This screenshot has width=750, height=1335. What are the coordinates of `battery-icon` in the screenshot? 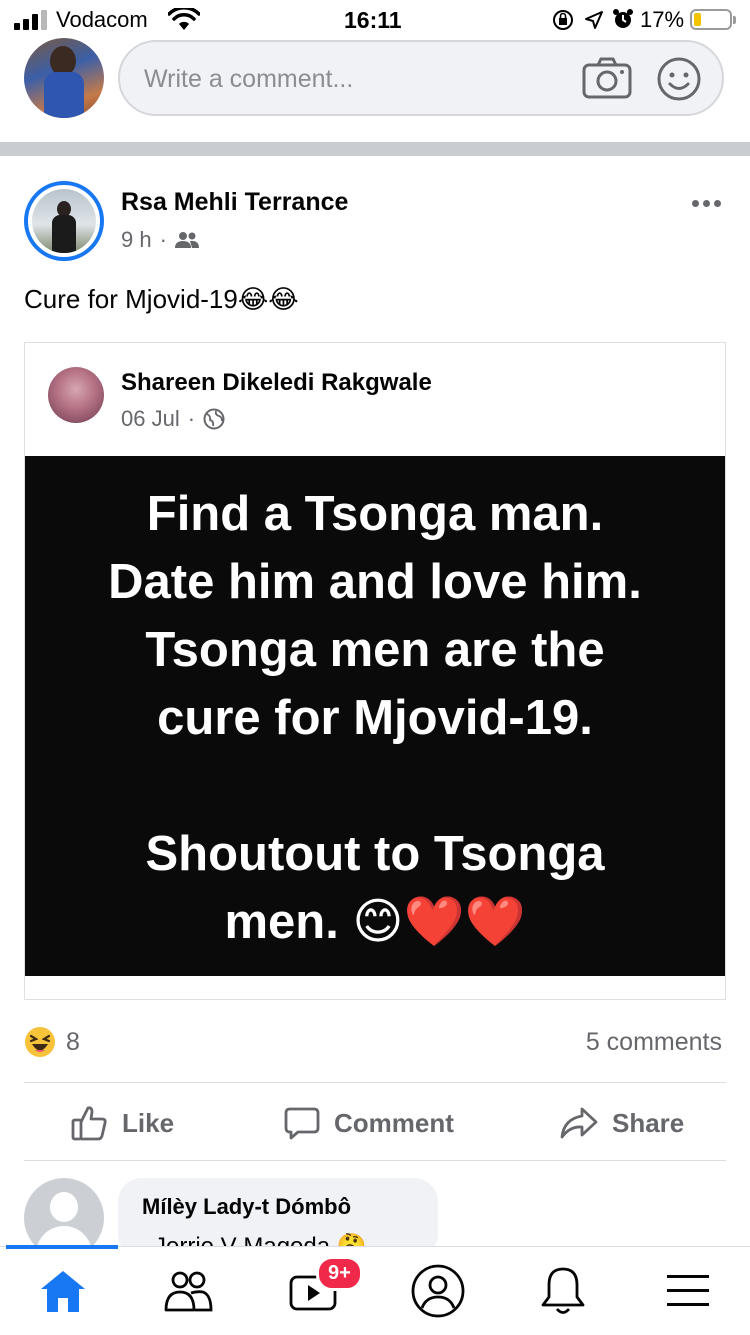 It's located at (713, 19).